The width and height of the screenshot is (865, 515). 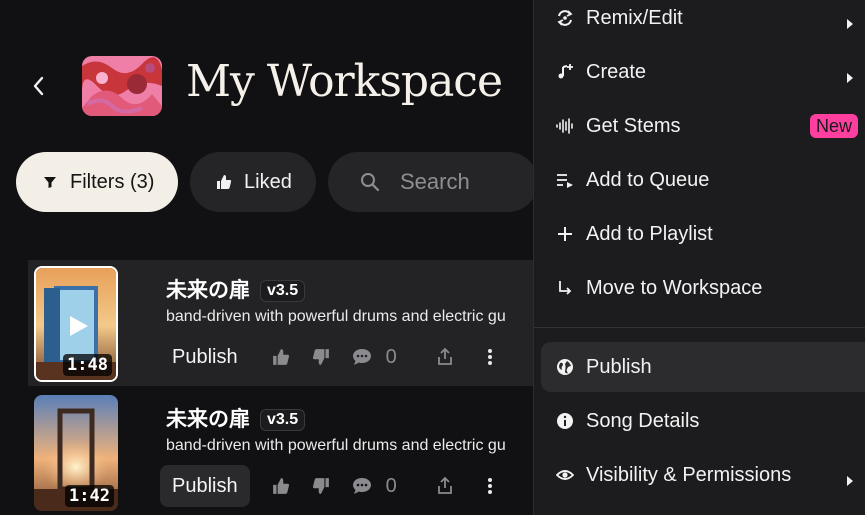 I want to click on menu-item-add-to-queue: Add to Queue, so click(x=699, y=180).